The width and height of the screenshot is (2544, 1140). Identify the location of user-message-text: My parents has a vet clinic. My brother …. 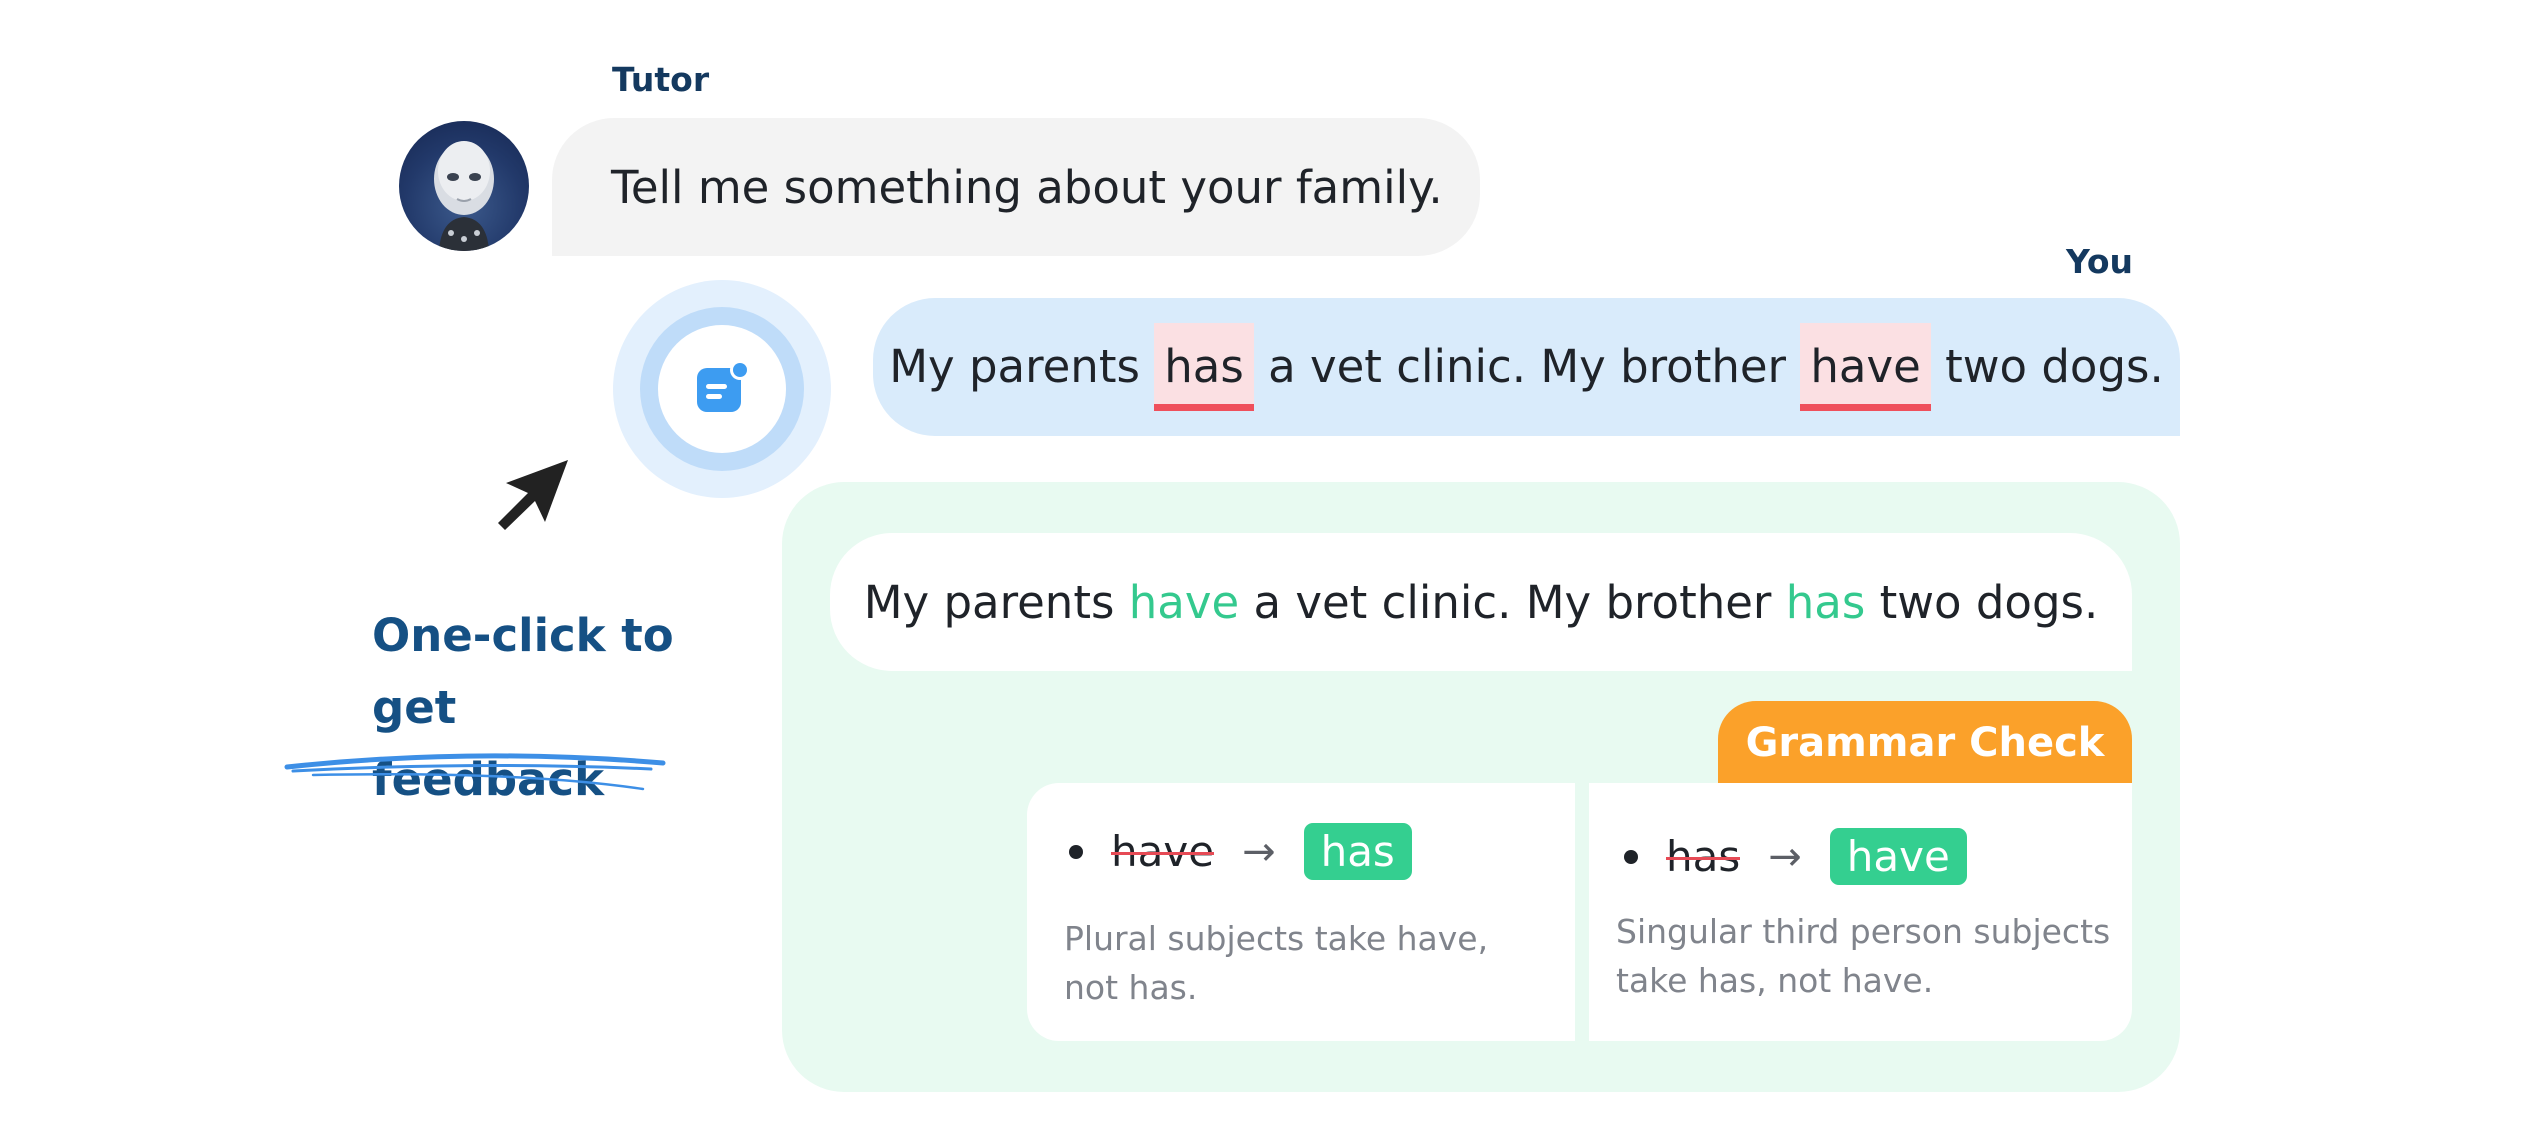
(1526, 367).